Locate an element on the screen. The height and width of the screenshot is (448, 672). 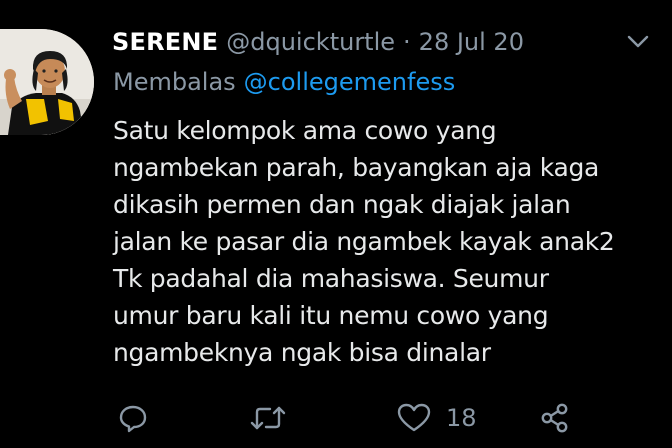
avatar is located at coordinates (47, 82).